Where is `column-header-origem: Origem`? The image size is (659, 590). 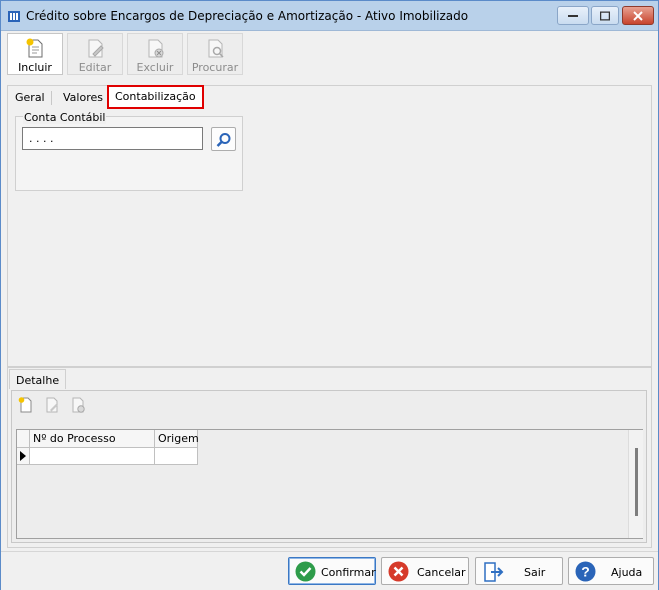 column-header-origem: Origem is located at coordinates (177, 439).